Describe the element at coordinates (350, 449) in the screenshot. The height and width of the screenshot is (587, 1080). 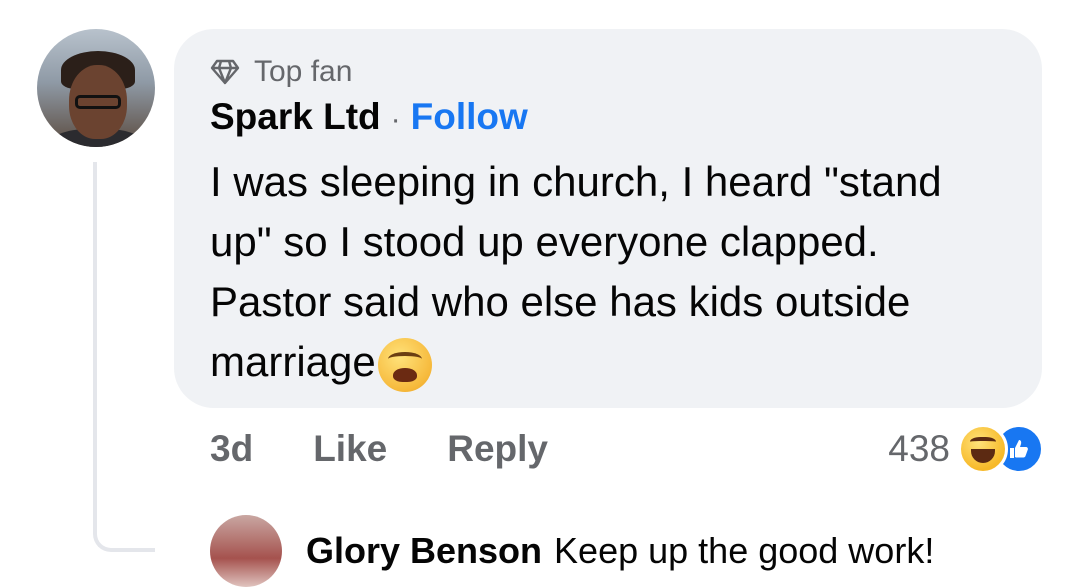
I see `like-button: Like` at that location.